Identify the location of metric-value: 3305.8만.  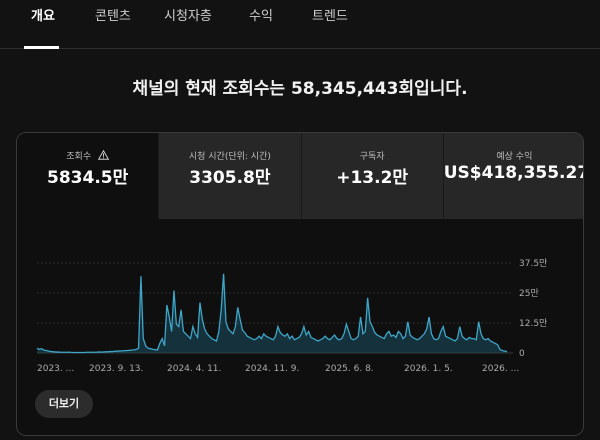
(230, 178).